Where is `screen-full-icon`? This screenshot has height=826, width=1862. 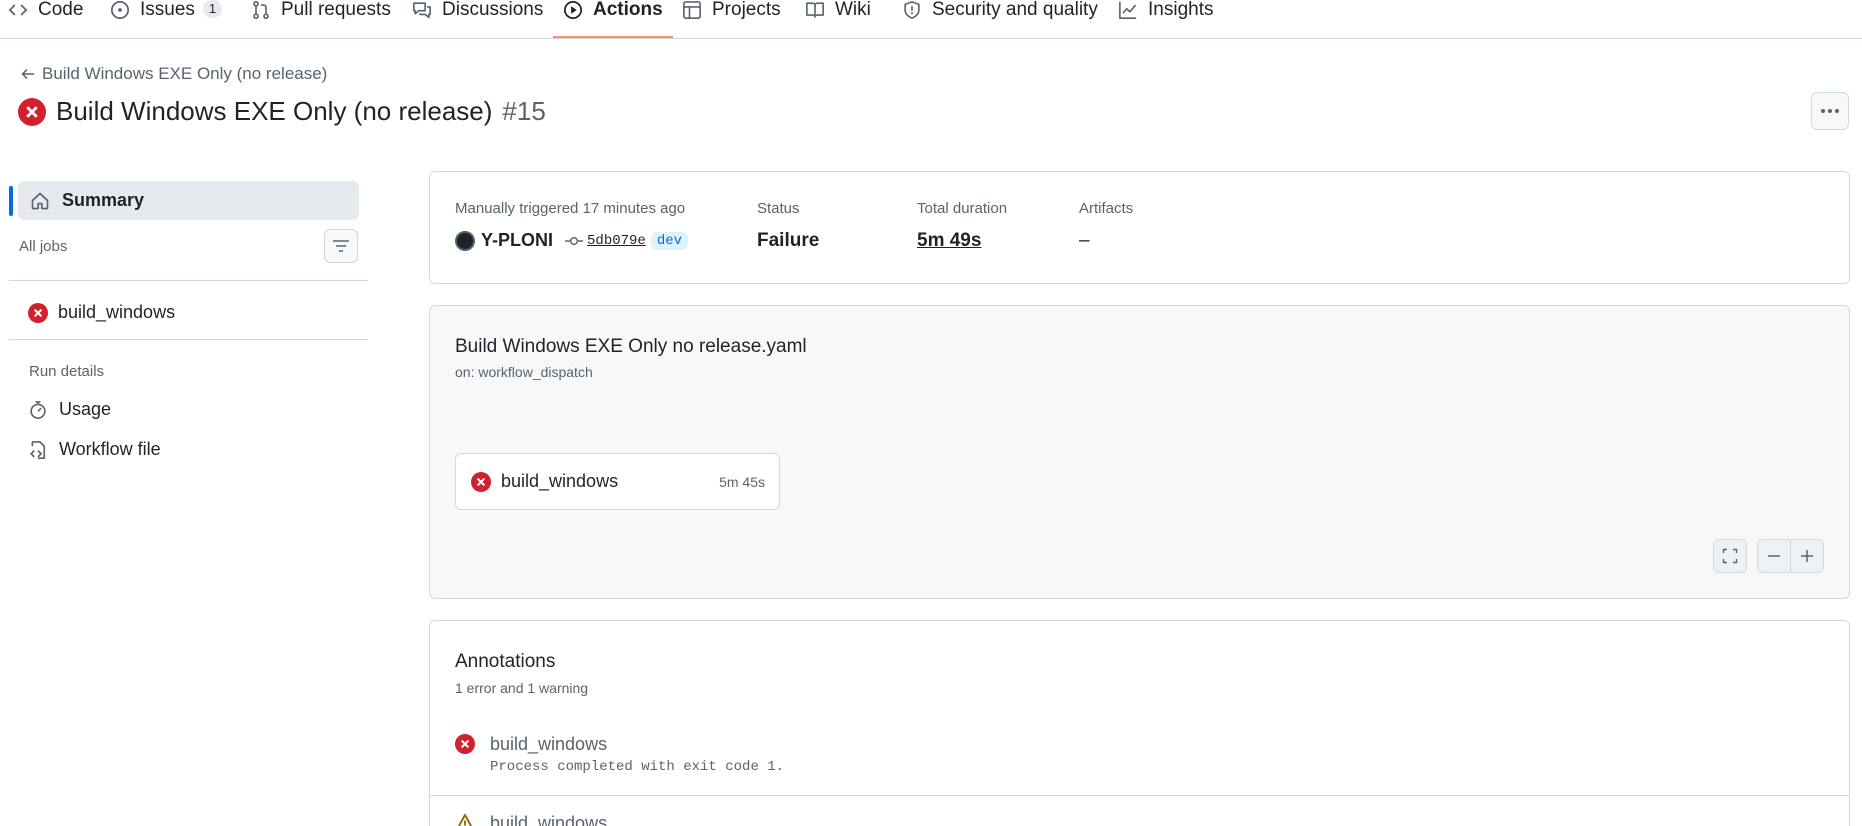
screen-full-icon is located at coordinates (1730, 556).